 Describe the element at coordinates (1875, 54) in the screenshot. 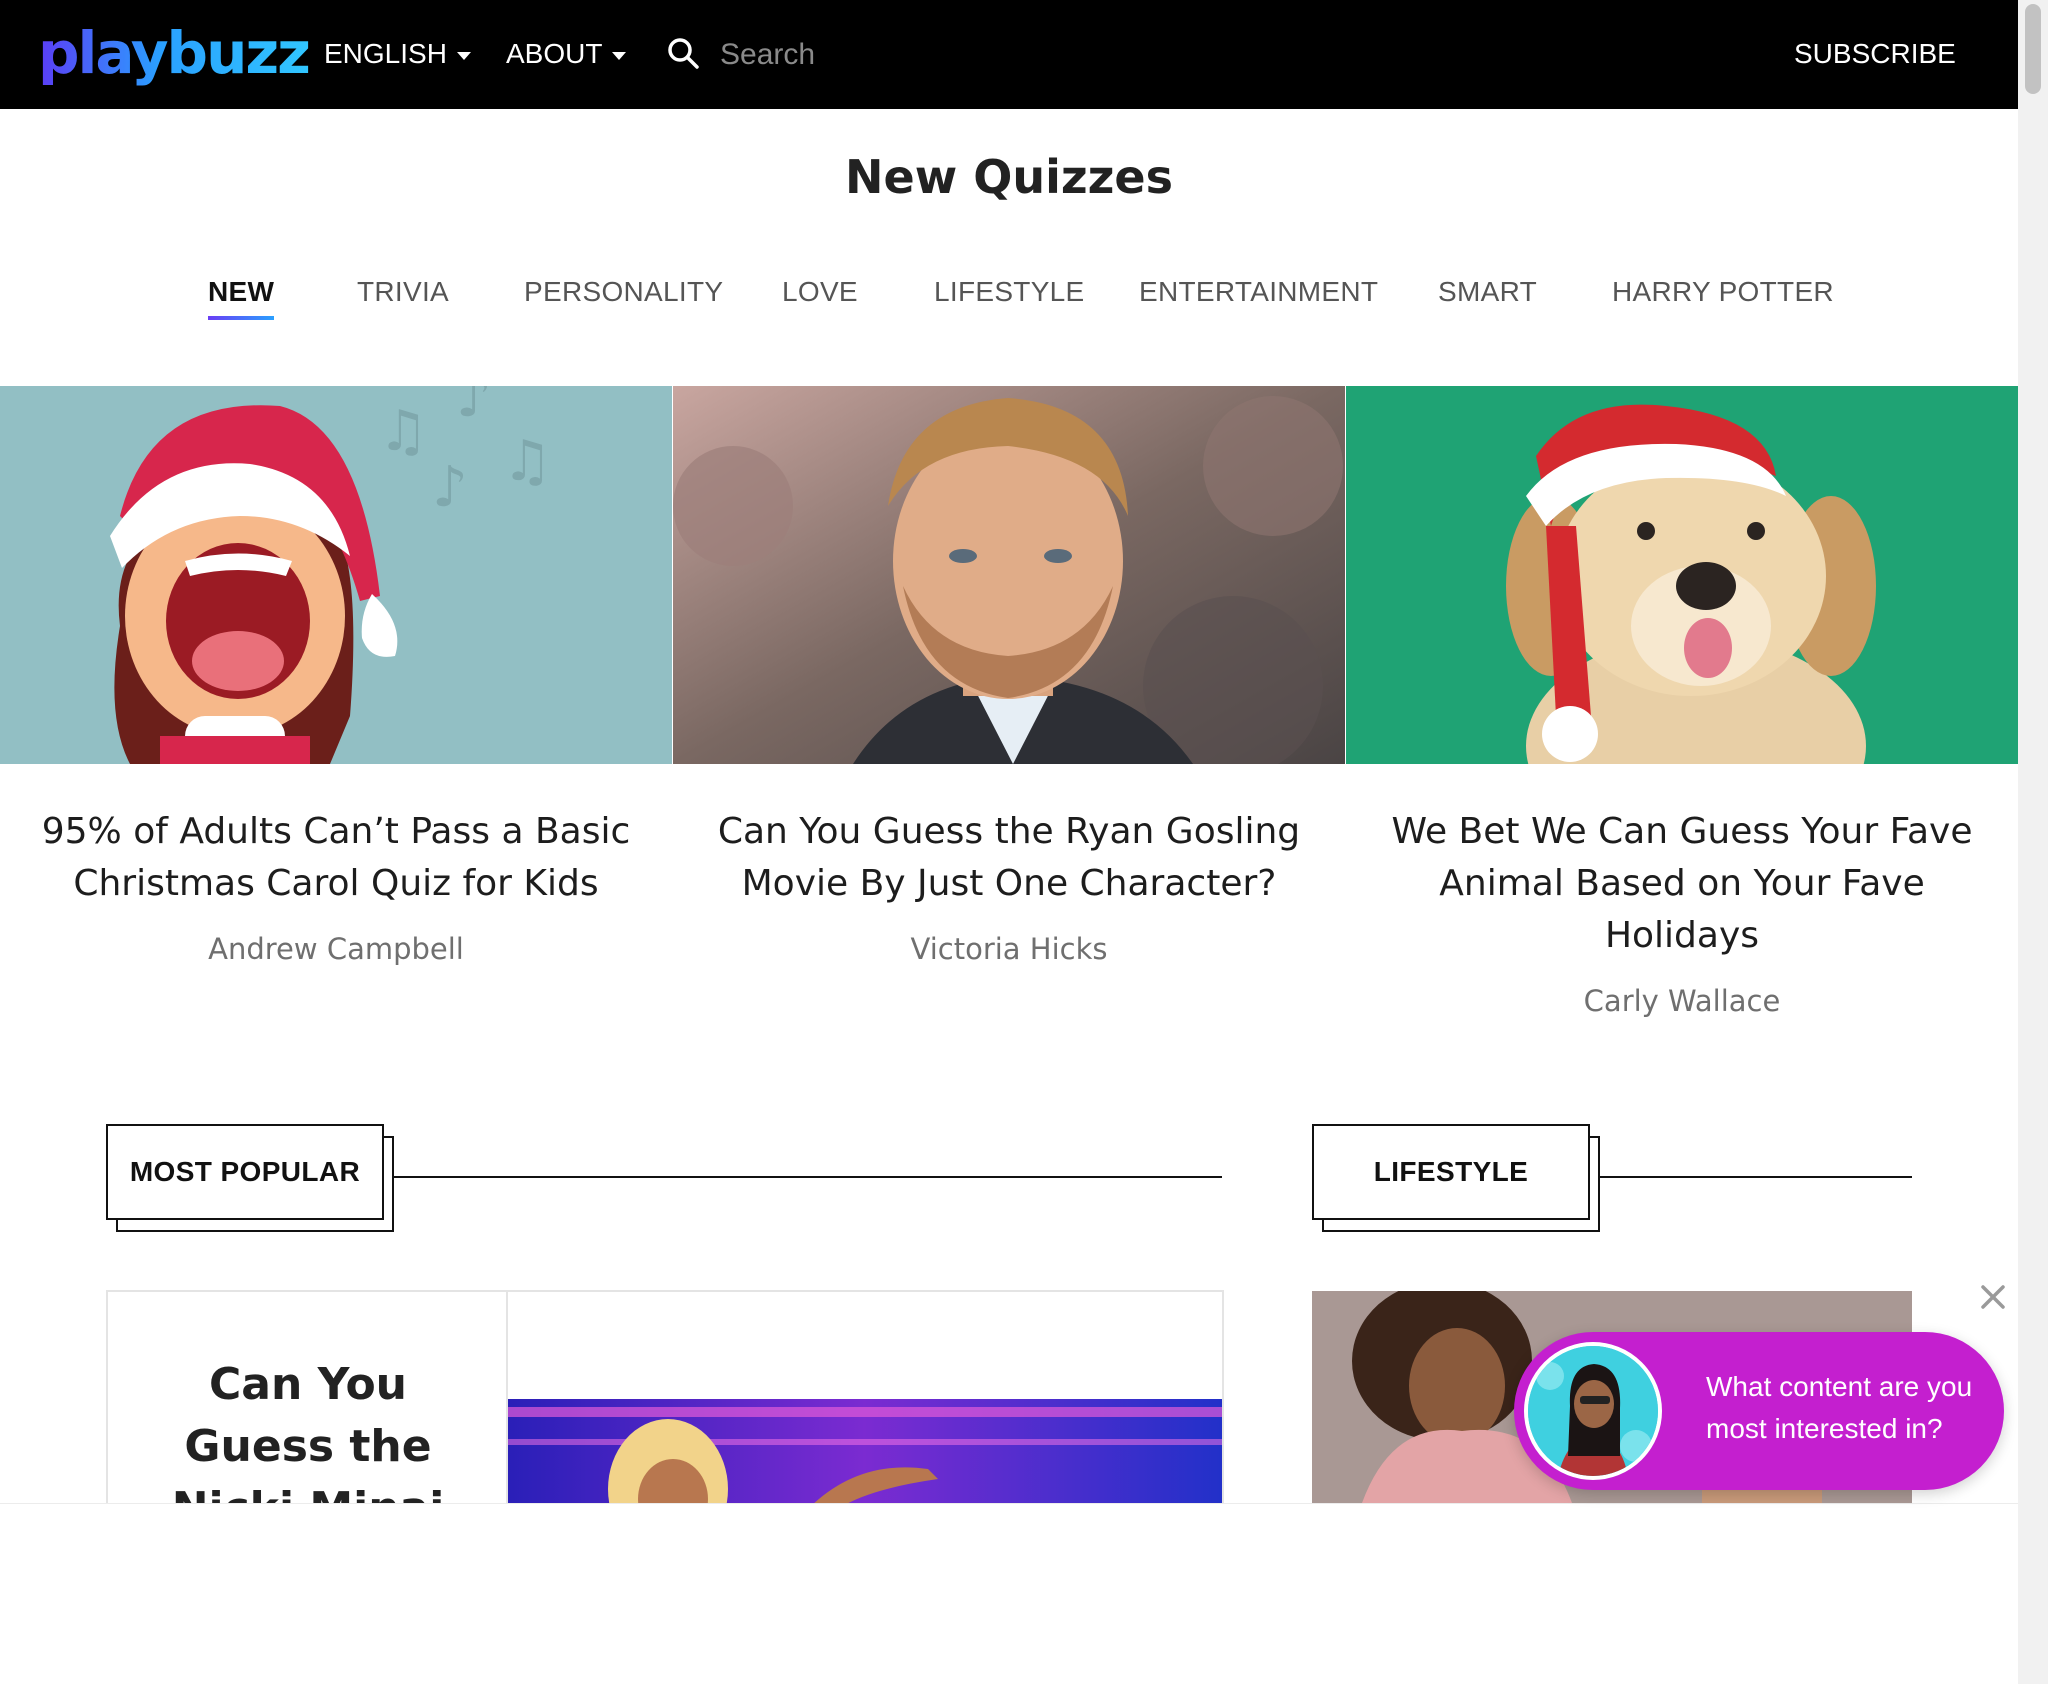

I see `subscribe-button: SUBSCRIBE` at that location.